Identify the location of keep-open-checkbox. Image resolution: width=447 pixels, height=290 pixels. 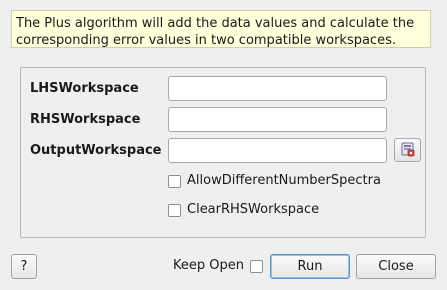
(256, 266).